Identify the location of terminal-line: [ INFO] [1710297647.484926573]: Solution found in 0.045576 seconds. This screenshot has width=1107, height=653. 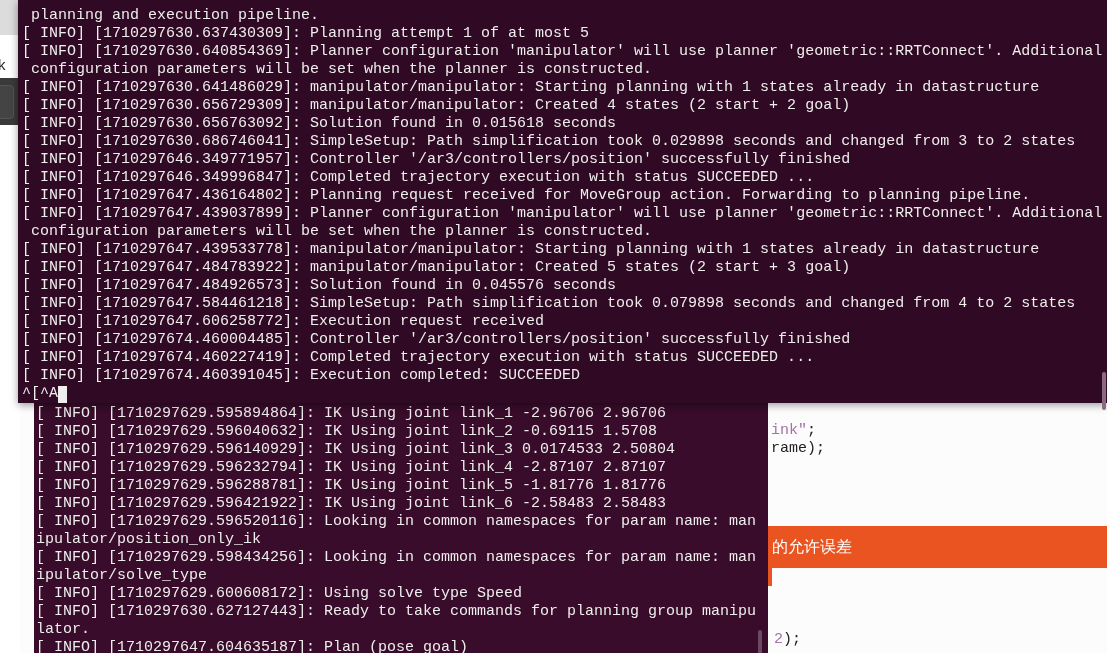
(320, 286).